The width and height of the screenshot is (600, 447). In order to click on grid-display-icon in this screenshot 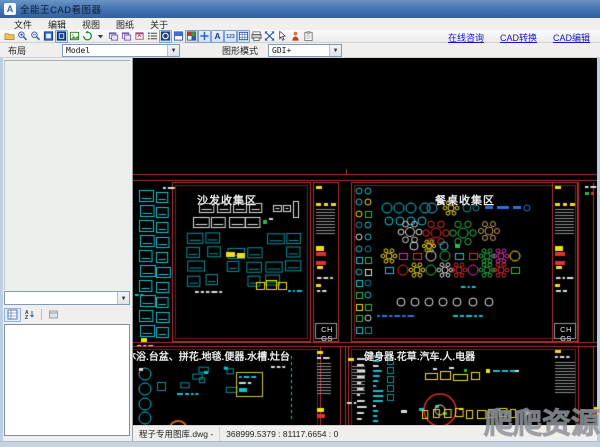, I will do `click(243, 36)`.